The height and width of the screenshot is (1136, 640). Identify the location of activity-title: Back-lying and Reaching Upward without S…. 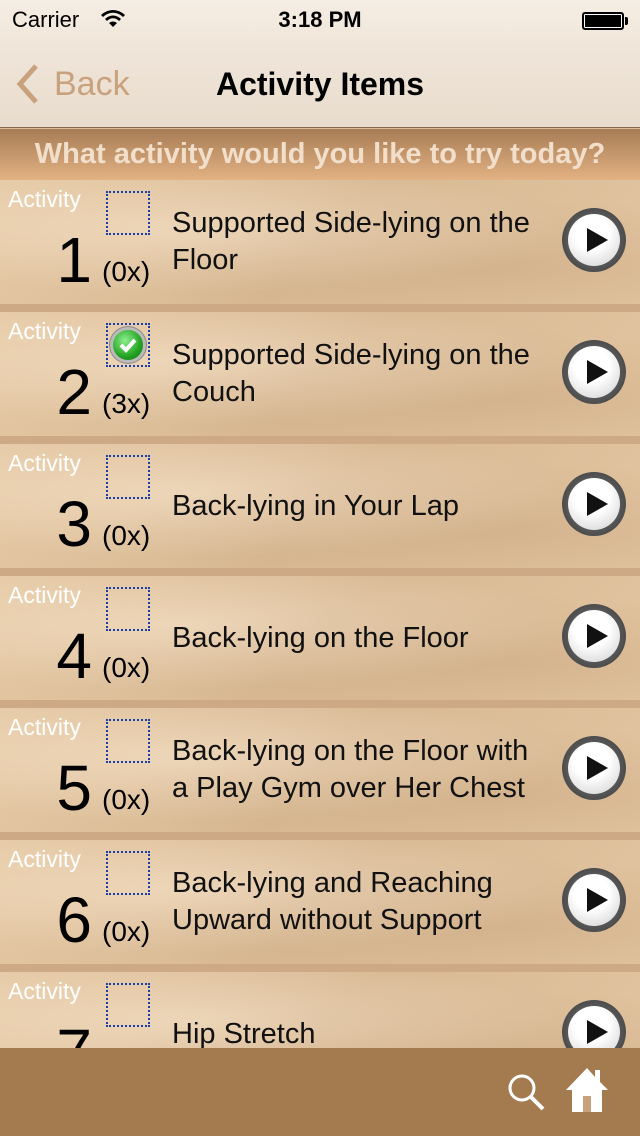
(332, 901).